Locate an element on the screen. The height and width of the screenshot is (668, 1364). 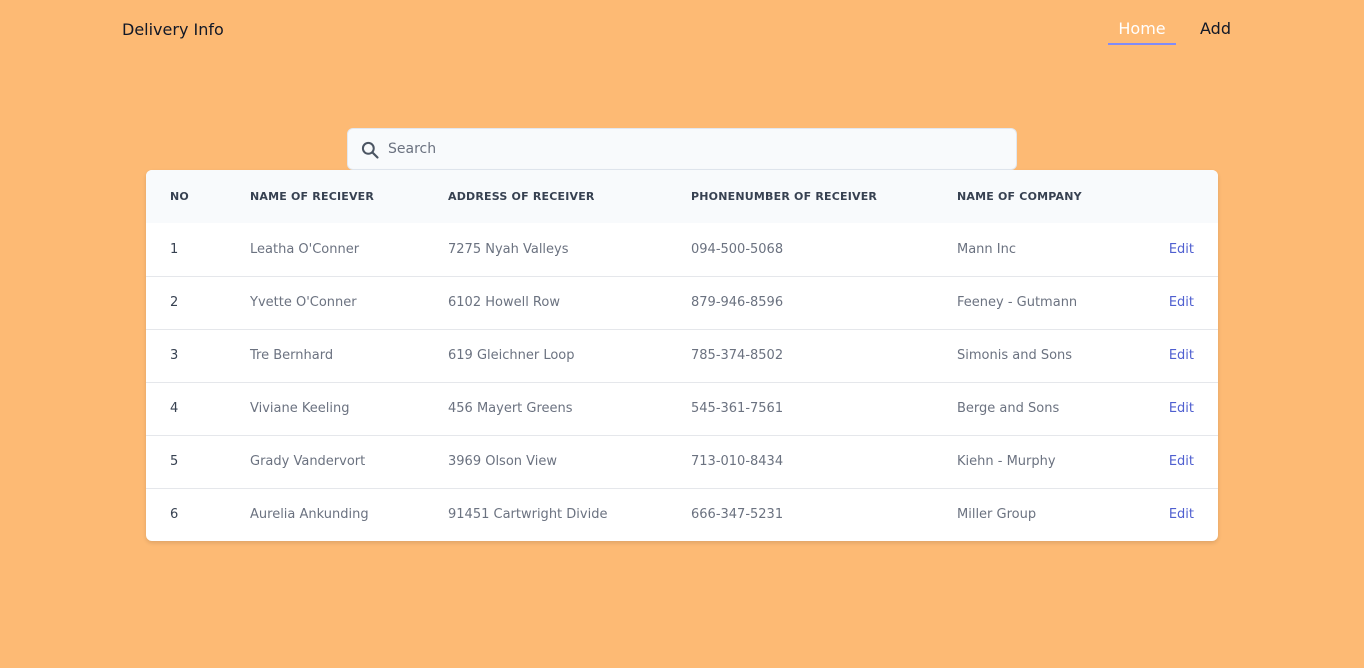
top-nav: Delivery Info Home Add is located at coordinates (682, 30).